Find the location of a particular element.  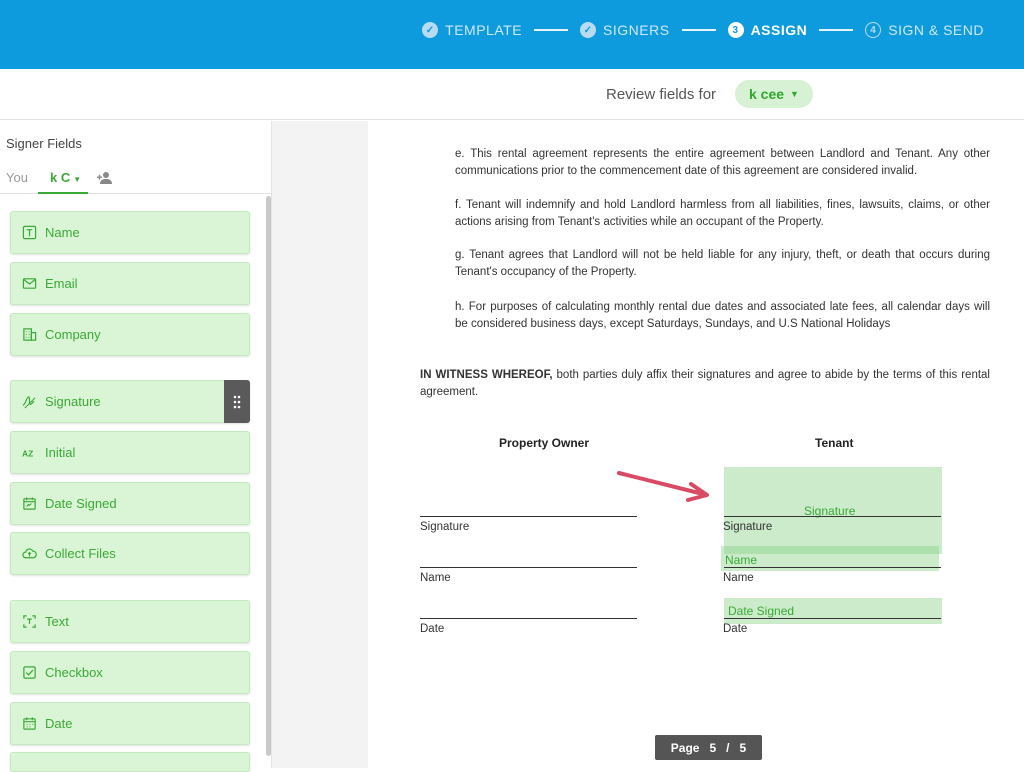

placed-signature-field: Signature is located at coordinates (833, 510).